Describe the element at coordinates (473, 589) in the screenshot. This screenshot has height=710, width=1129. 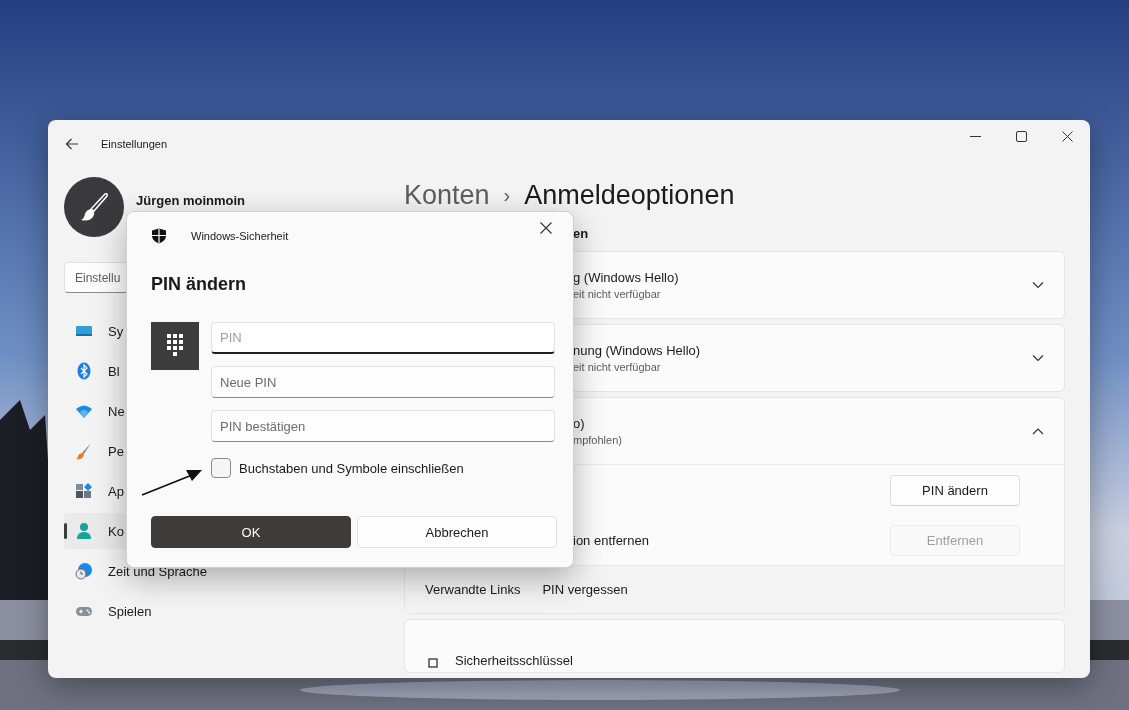
I see `related-links-label: Verwandte Links` at that location.